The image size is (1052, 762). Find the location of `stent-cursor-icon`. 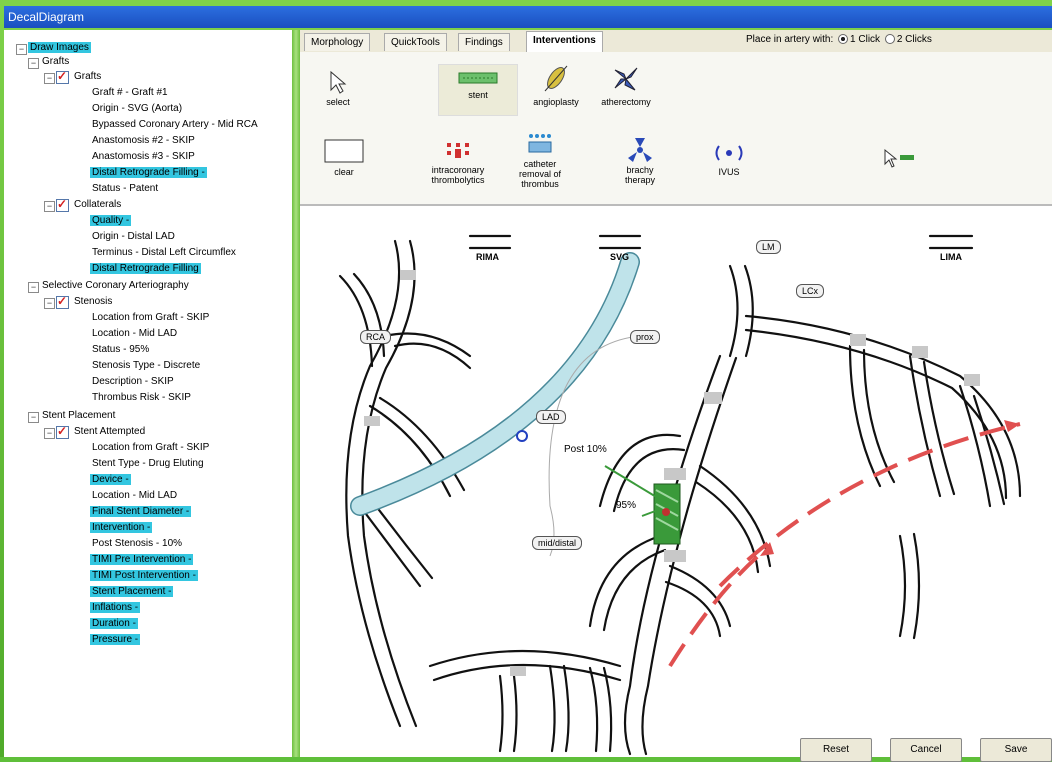

stent-cursor-icon is located at coordinates (899, 158).